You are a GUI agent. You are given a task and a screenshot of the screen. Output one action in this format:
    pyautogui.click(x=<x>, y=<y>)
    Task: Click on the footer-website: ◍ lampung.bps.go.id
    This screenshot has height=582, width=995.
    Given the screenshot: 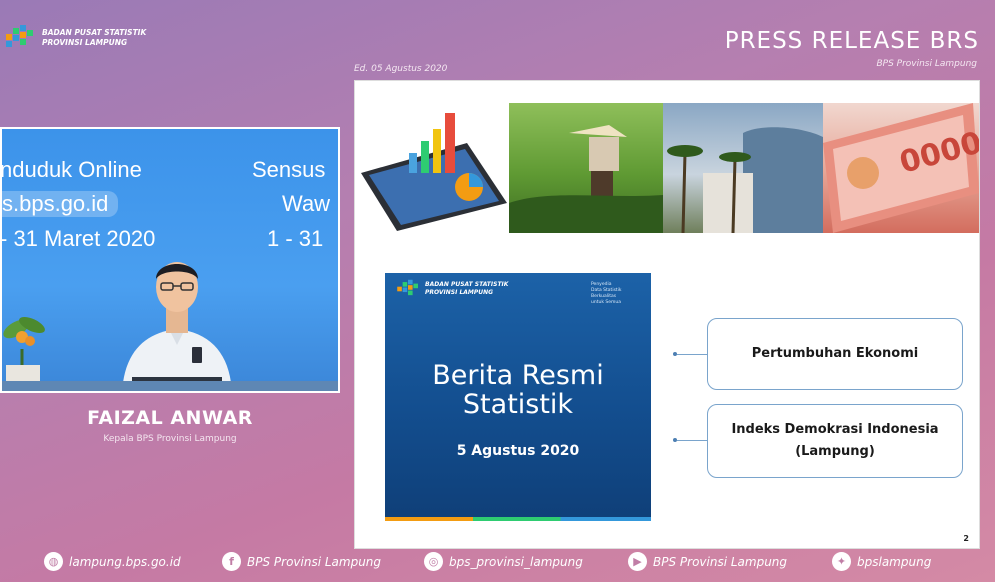 What is the action you would take?
    pyautogui.click(x=112, y=561)
    